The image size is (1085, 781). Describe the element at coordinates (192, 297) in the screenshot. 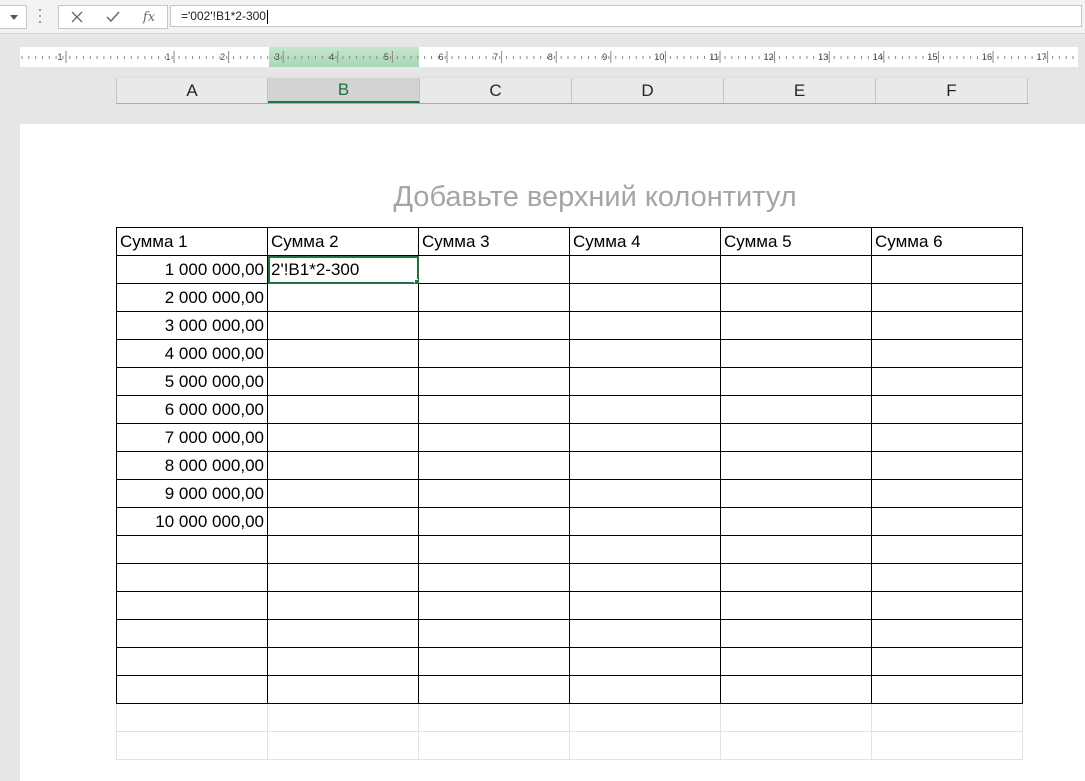

I see `table-cell: 2 000 000,00` at that location.